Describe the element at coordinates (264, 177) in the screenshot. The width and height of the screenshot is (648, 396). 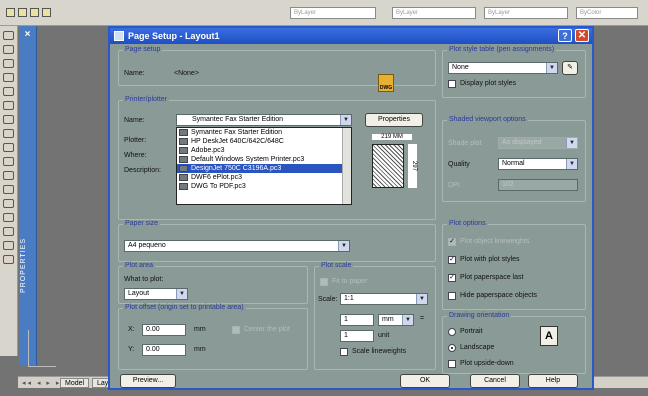
I see `printer-option: DWF6 ePlot.pc3` at that location.